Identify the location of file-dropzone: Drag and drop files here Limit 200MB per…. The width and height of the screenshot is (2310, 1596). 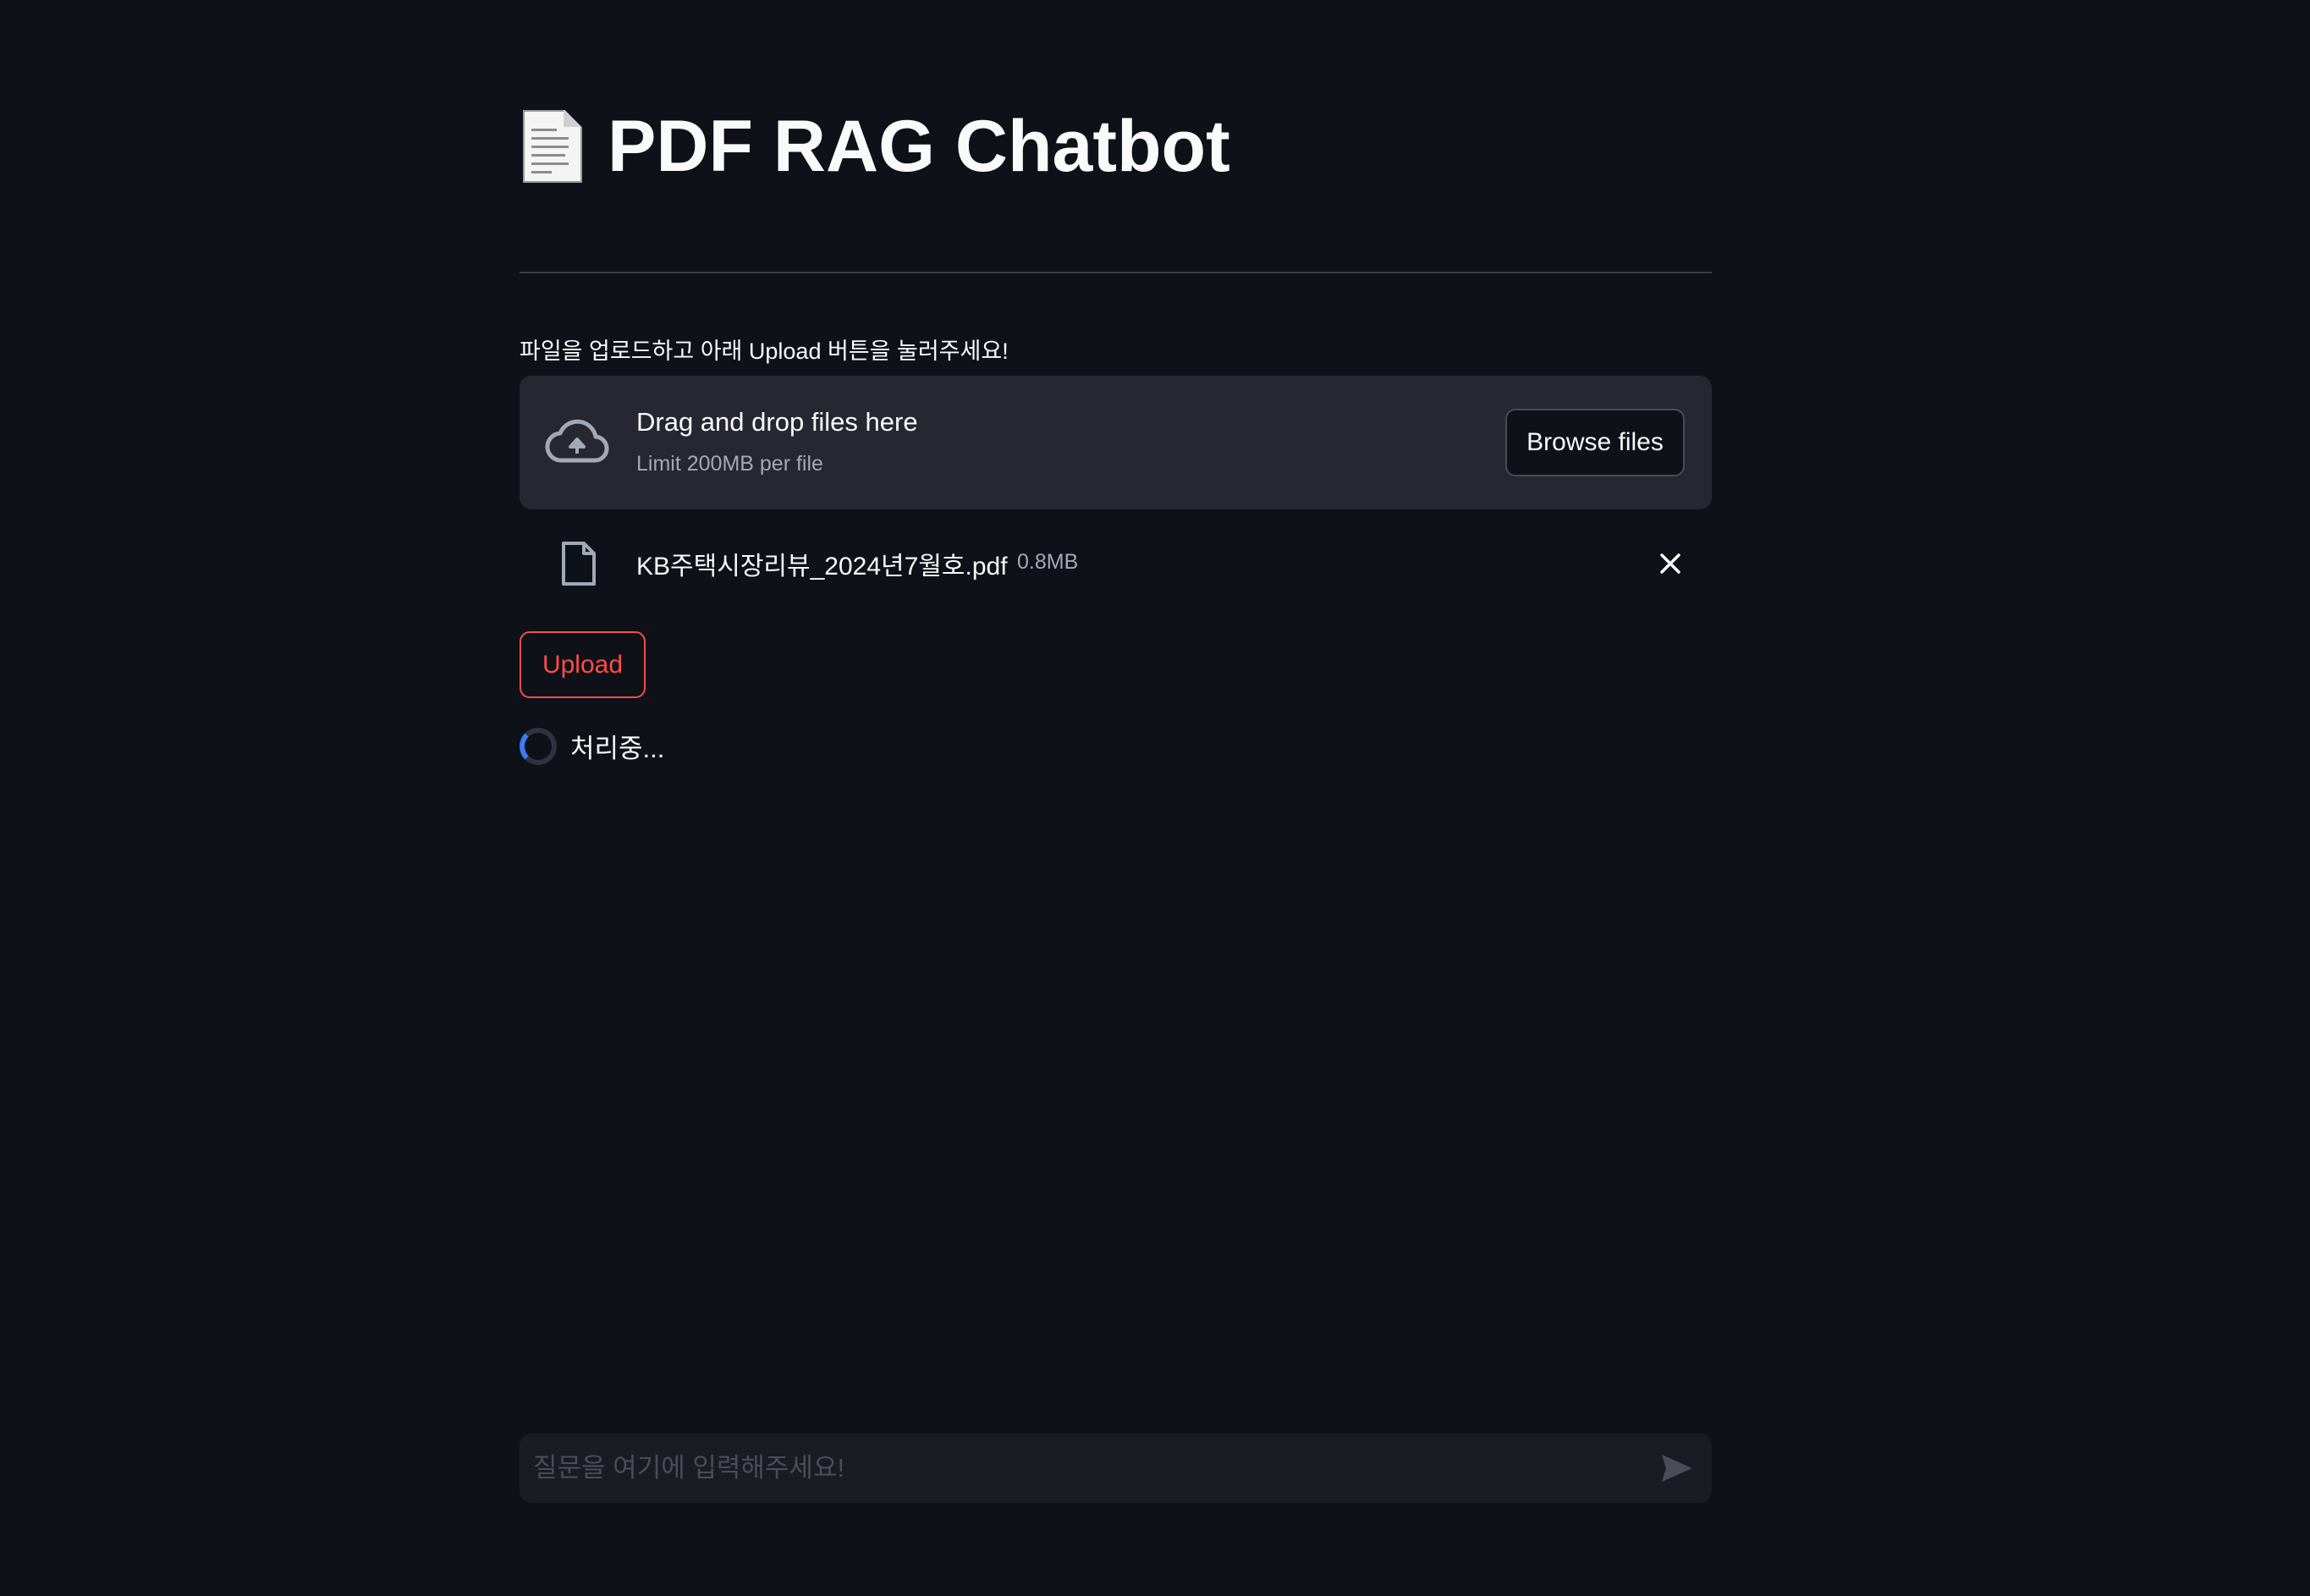
(1116, 443).